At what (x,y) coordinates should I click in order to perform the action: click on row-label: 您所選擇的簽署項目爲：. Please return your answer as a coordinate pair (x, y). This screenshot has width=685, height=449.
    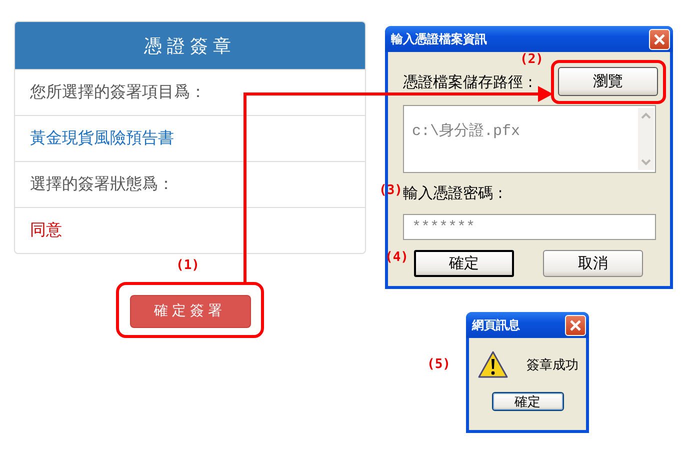
    Looking at the image, I should click on (118, 92).